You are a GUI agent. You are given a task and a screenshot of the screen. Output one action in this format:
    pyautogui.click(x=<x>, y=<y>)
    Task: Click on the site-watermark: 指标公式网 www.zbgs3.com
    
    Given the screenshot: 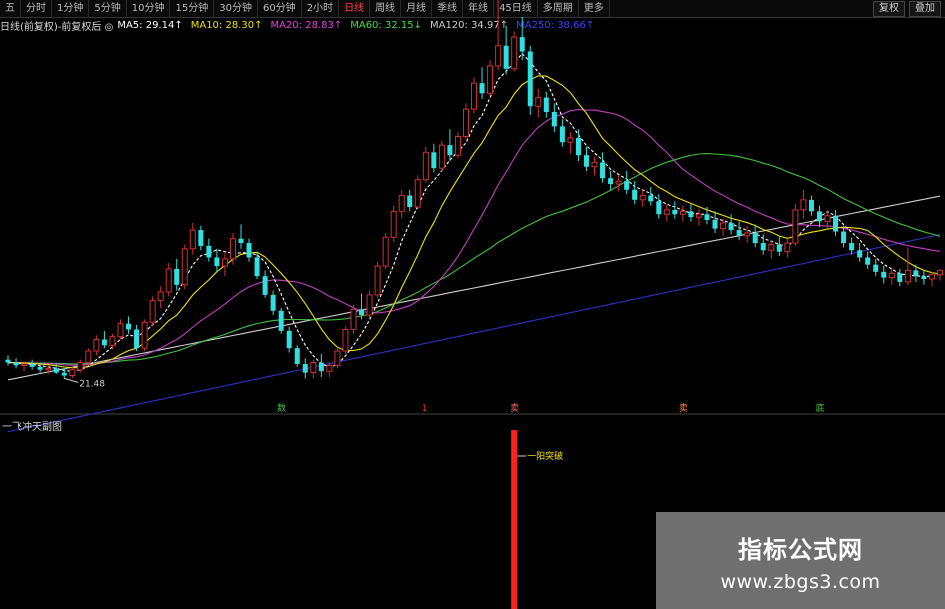 What is the action you would take?
    pyautogui.click(x=800, y=560)
    